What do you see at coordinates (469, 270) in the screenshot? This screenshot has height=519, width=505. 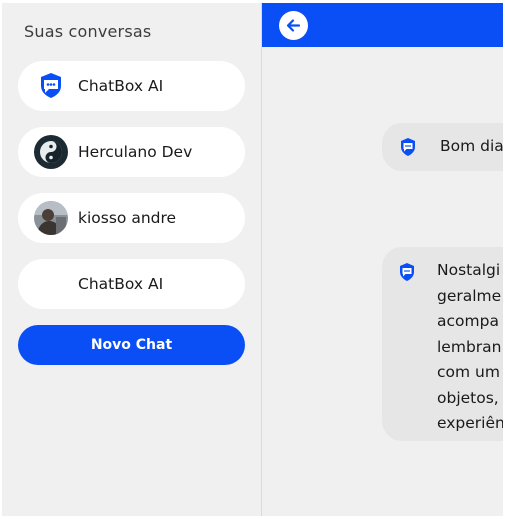 I see `message-line: Nostalgi` at bounding box center [469, 270].